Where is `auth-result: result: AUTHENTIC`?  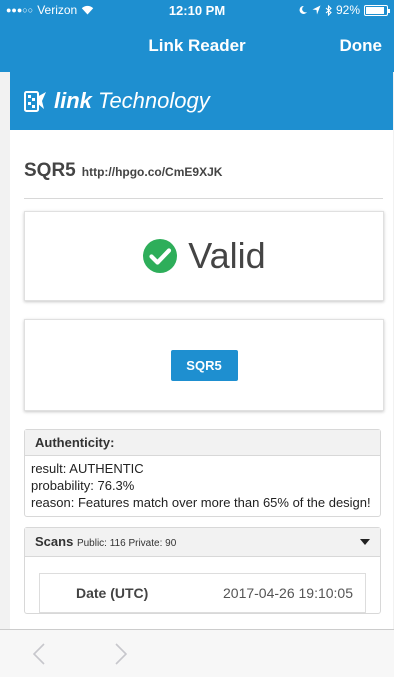 auth-result: result: AUTHENTIC is located at coordinates (87, 468).